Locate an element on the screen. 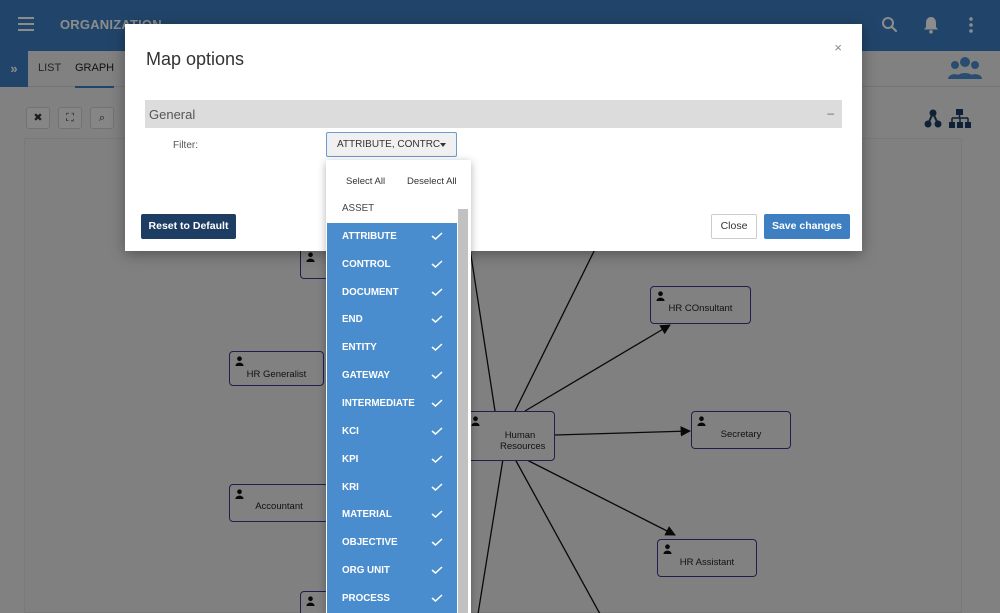 The height and width of the screenshot is (613, 1000). scrollbar-thumb is located at coordinates (463, 411).